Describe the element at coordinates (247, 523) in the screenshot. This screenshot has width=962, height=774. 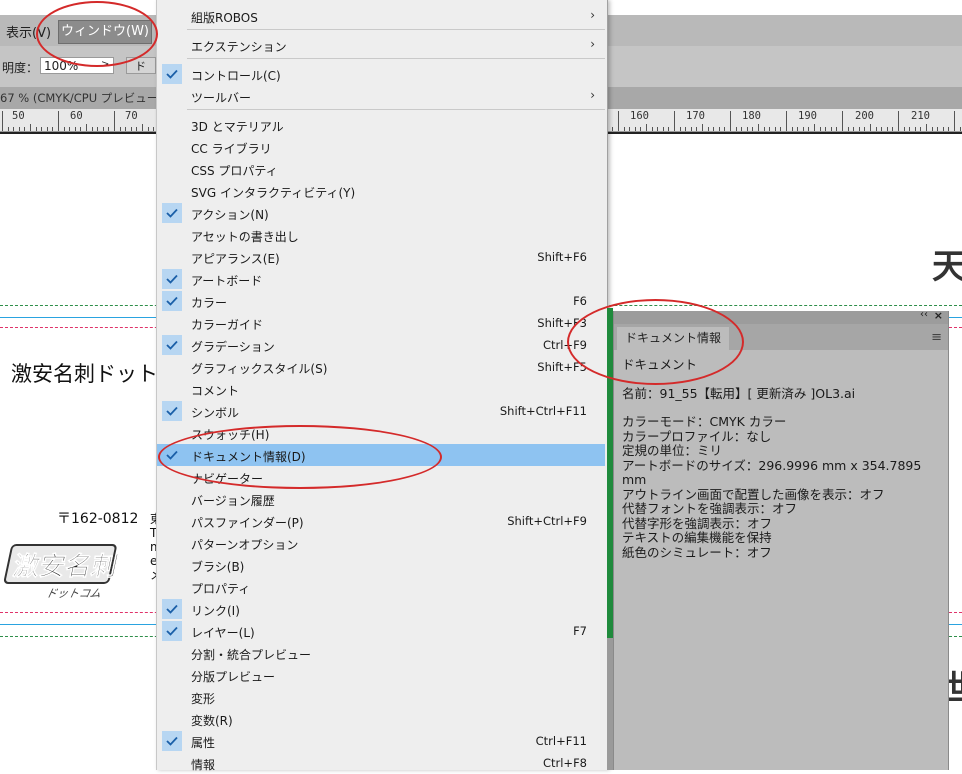
I see `menu-item-label: パスファインダー(P)` at that location.